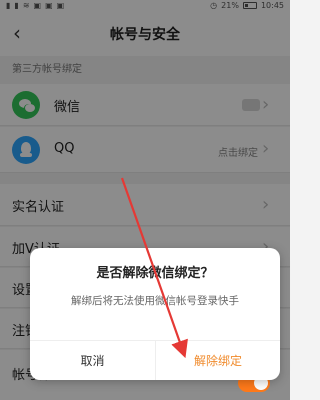  I want to click on unbind-button: 解除绑定, so click(217, 360).